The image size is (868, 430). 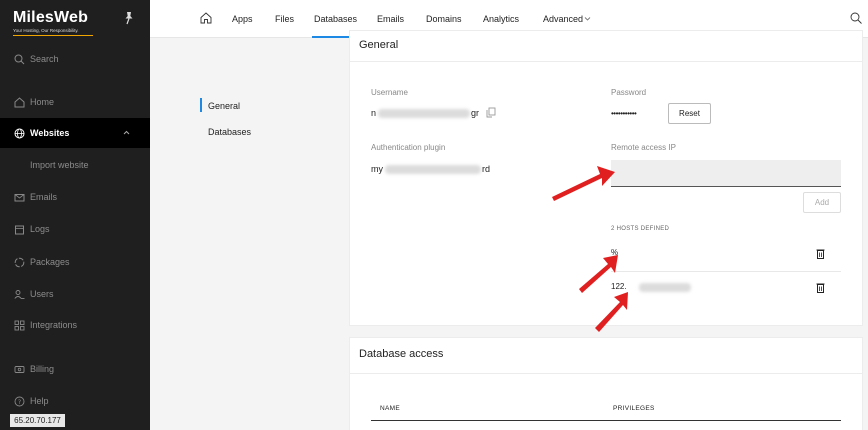 I want to click on subnav-general: General, so click(x=224, y=106).